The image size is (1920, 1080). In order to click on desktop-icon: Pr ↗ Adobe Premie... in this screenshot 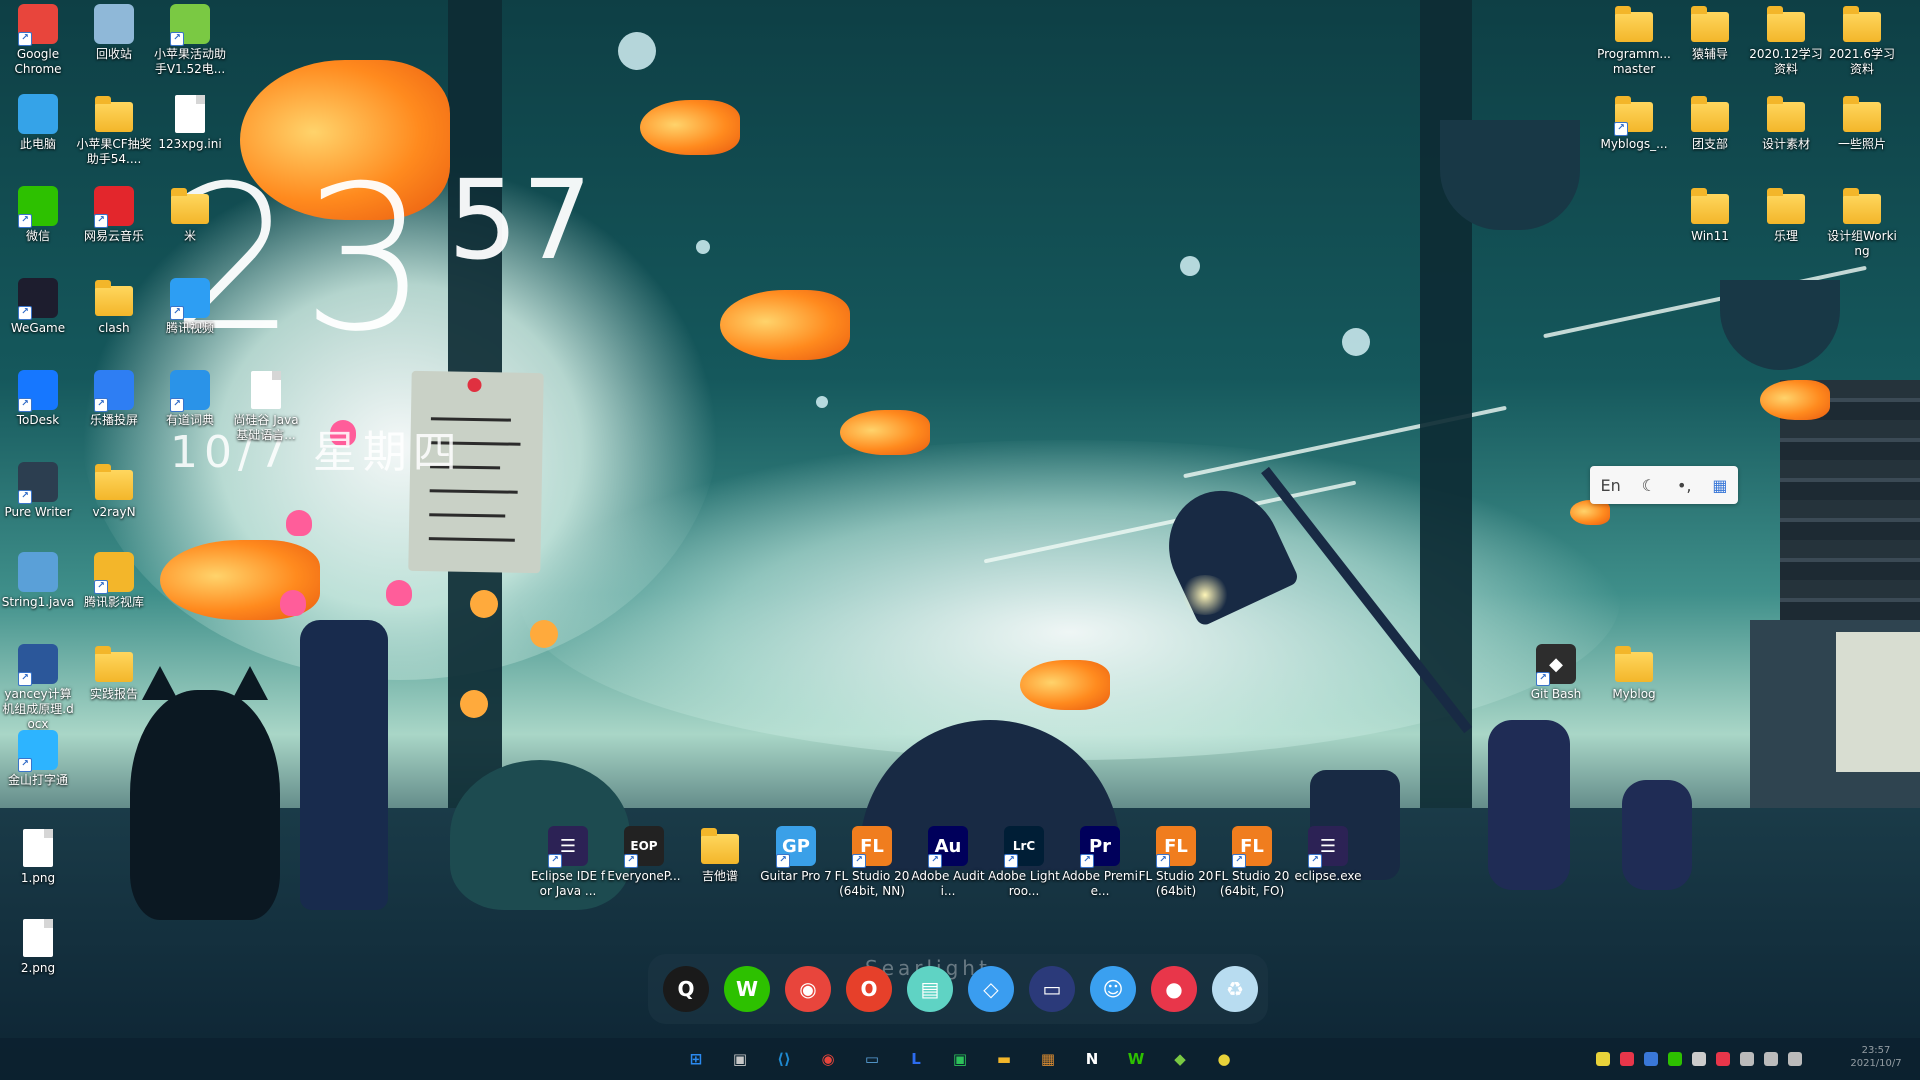, I will do `click(1100, 862)`.